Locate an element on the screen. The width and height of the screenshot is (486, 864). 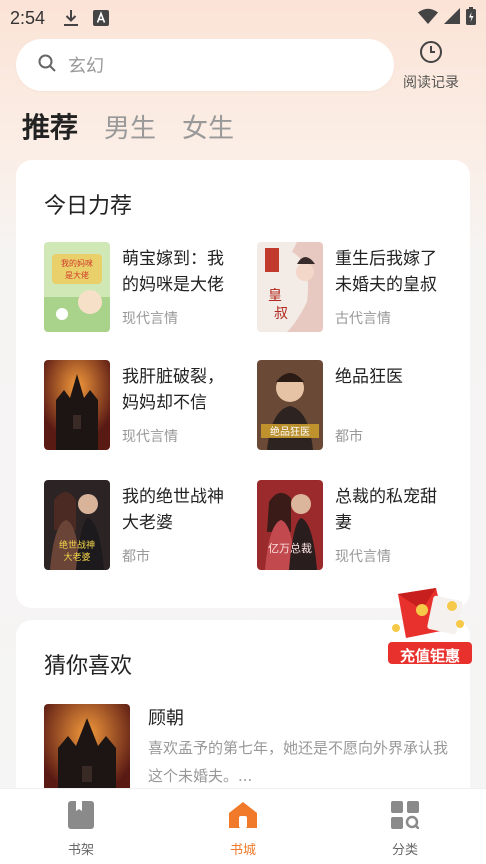
nav-label: 书架 is located at coordinates (80, 850).